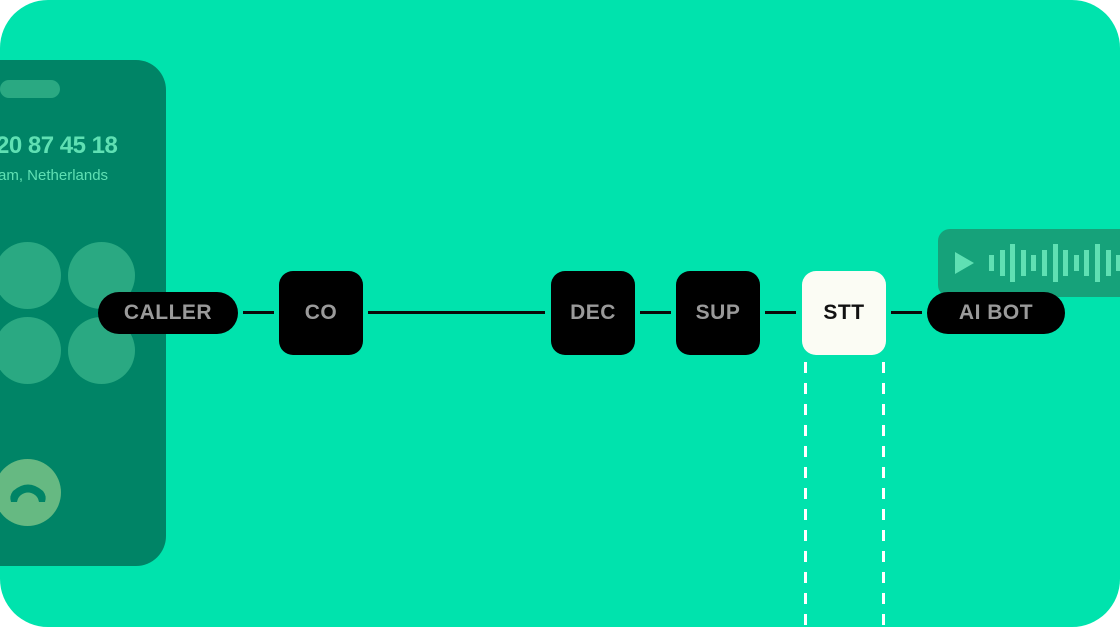 Image resolution: width=1120 pixels, height=627 pixels. What do you see at coordinates (27, 493) in the screenshot?
I see `phone-hangup-icon` at bounding box center [27, 493].